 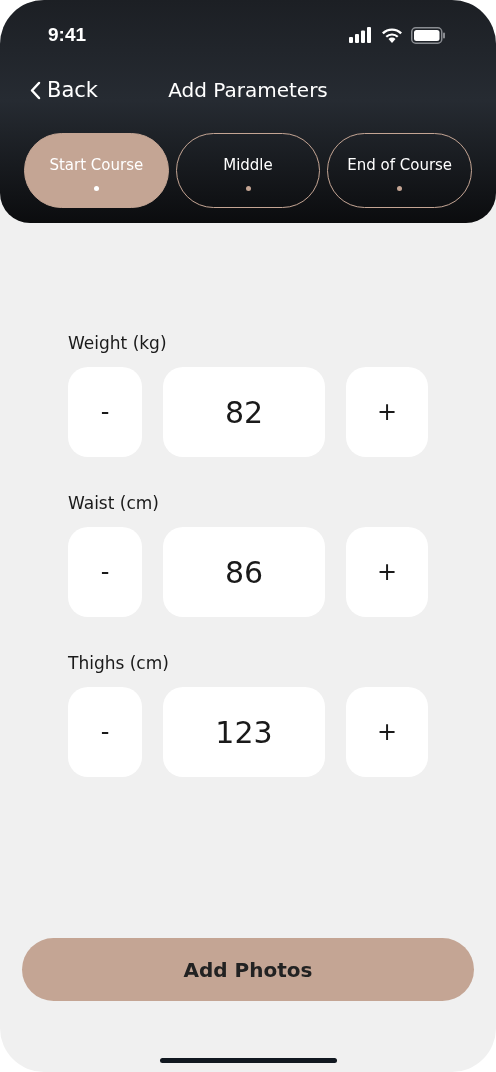 I want to click on signal-icon, so click(x=361, y=35).